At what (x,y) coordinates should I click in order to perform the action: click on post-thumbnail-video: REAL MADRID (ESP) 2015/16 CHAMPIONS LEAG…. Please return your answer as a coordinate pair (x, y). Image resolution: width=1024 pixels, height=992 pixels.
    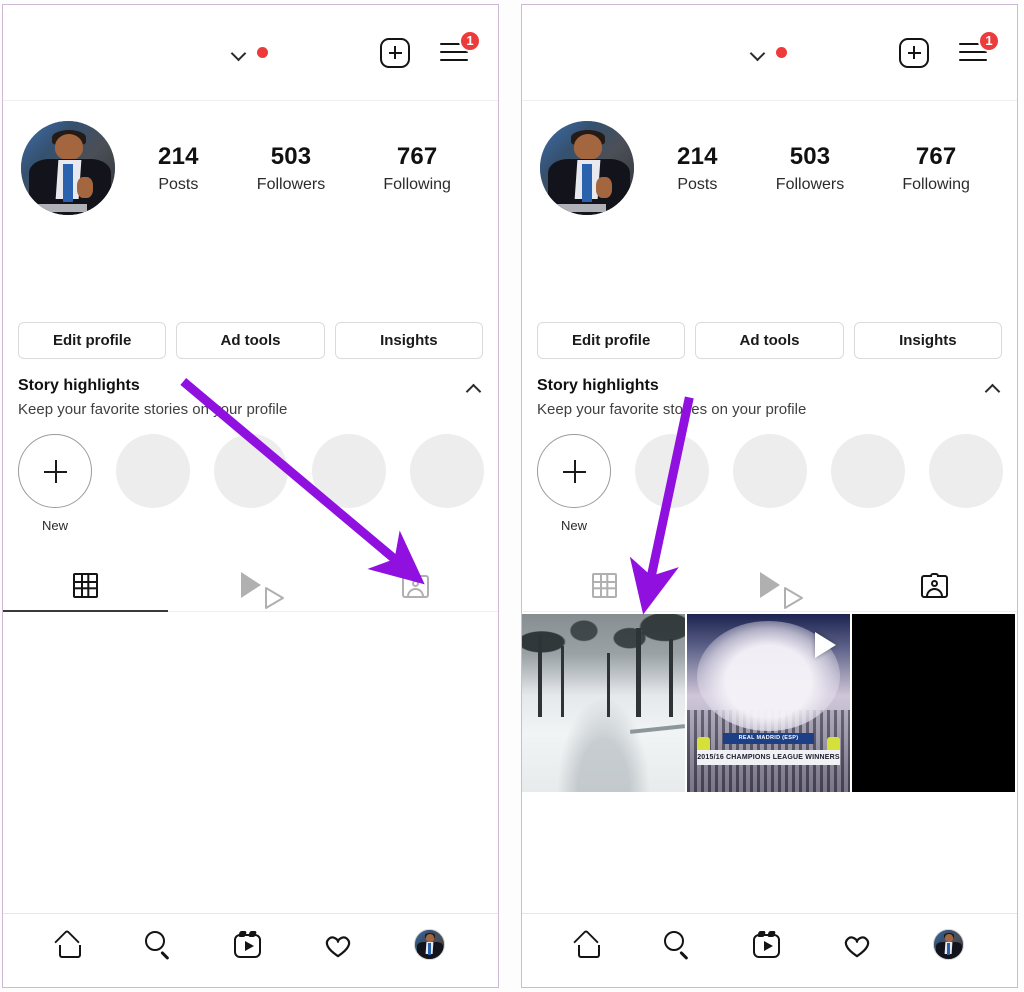
    Looking at the image, I should click on (768, 703).